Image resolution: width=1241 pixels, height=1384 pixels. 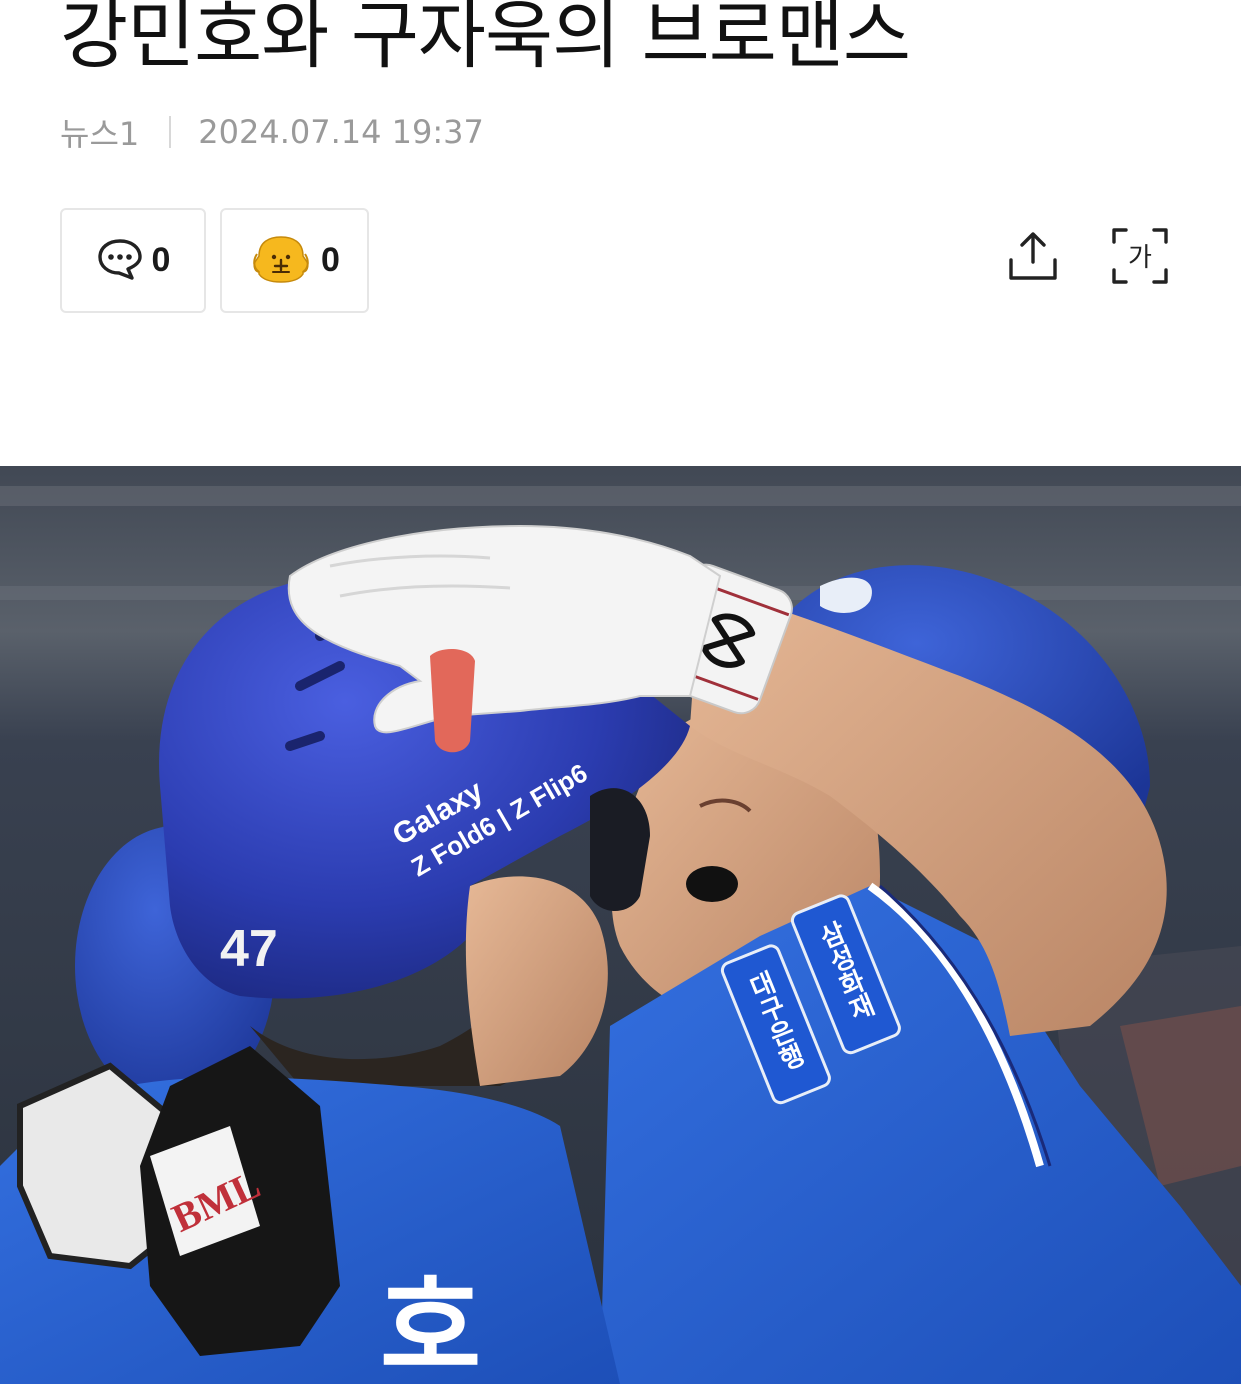 I want to click on text-size-glyph: 가, so click(x=1140, y=258).